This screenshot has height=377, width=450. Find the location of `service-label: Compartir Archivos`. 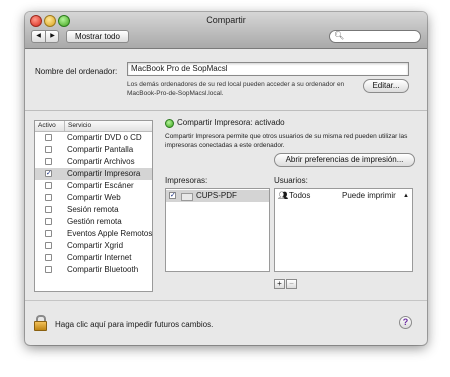

service-label: Compartir Archivos is located at coordinates (101, 161).